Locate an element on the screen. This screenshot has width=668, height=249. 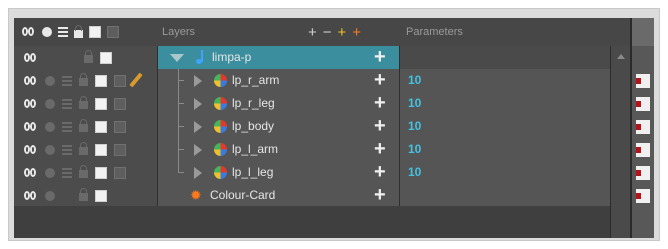
layer-row: lp_r_leg + 10 is located at coordinates (322, 103).